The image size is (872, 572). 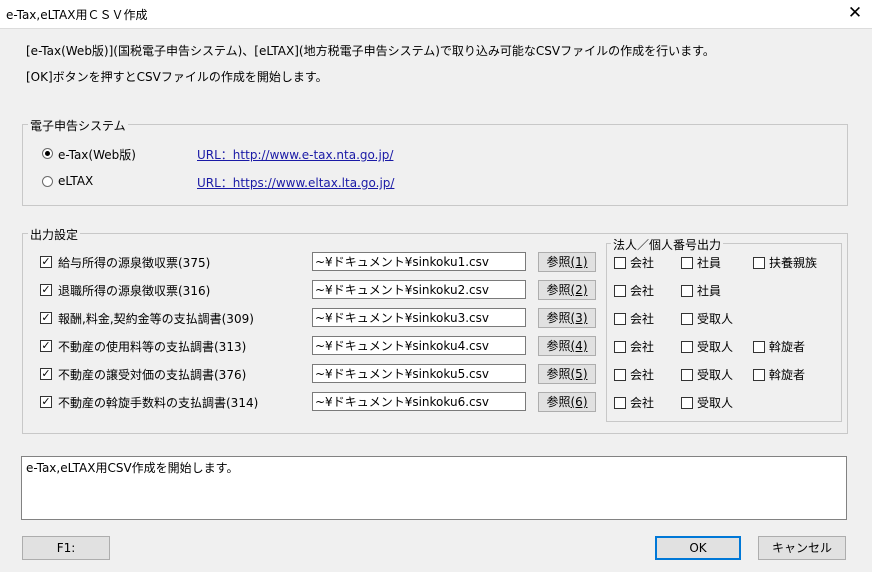 What do you see at coordinates (567, 262) in the screenshot?
I see `browse-button: 参照(1)` at bounding box center [567, 262].